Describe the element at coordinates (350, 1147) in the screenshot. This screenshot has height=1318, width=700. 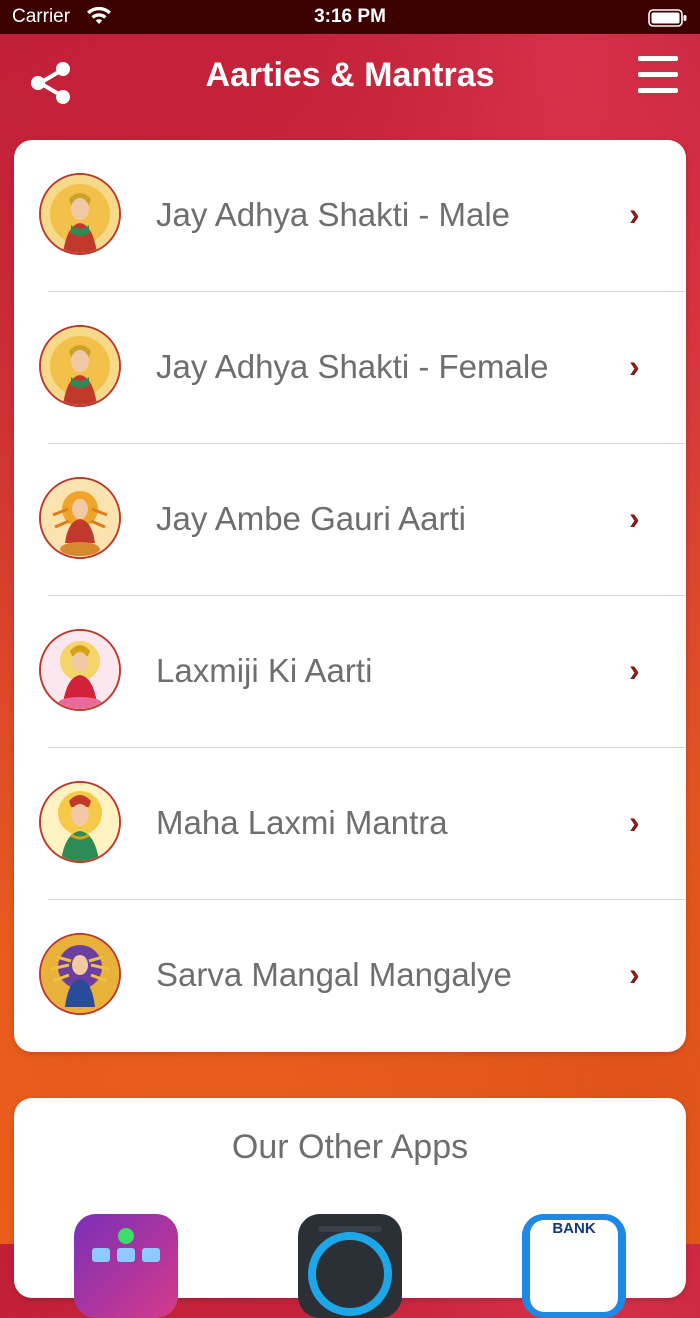
I see `other-apps-title: Our Other Apps` at that location.